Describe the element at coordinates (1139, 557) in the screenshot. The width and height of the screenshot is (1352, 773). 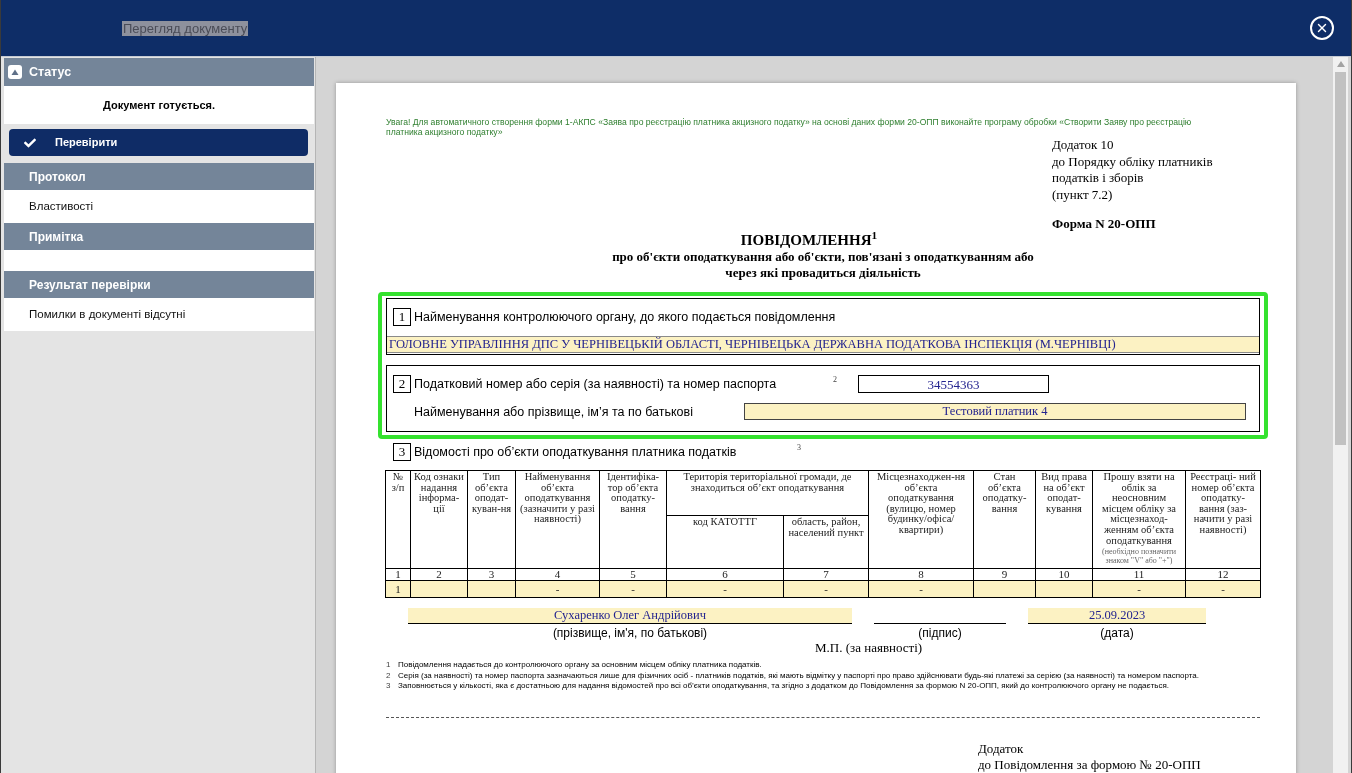
I see `column-note: (необхідно позначити знаком "V" або "+")` at that location.